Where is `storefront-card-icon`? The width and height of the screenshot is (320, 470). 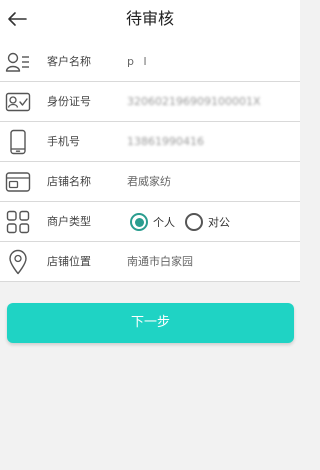
storefront-card-icon is located at coordinates (18, 182).